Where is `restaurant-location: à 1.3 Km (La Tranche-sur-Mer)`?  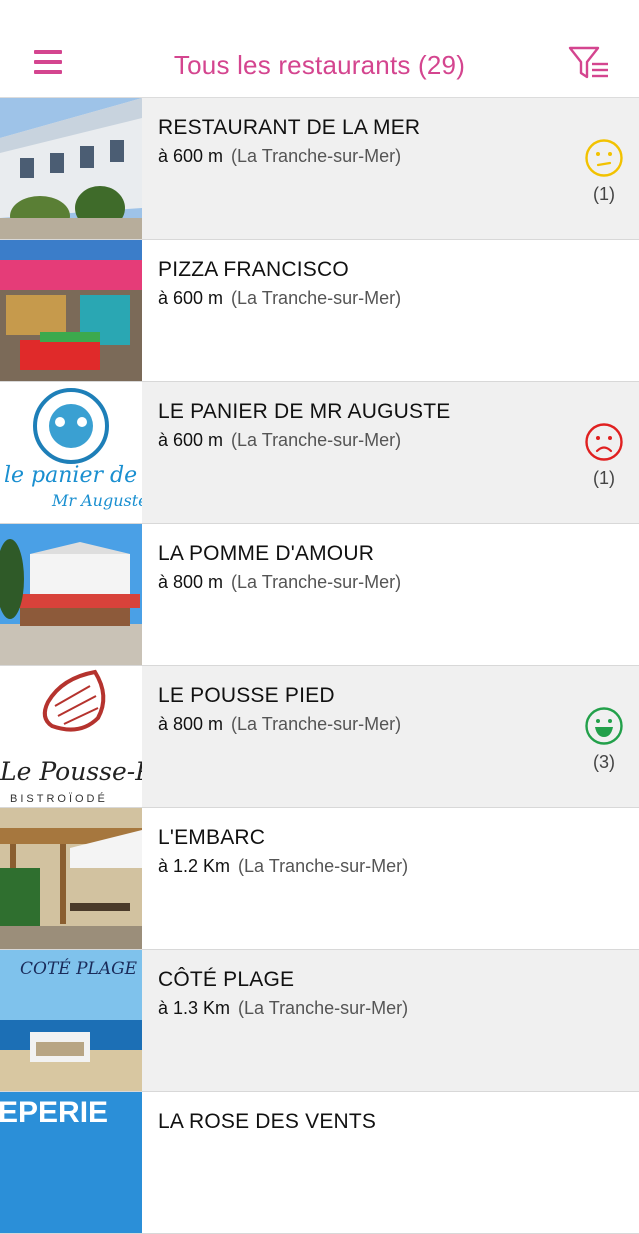 restaurant-location: à 1.3 Km (La Tranche-sur-Mer) is located at coordinates (283, 1008).